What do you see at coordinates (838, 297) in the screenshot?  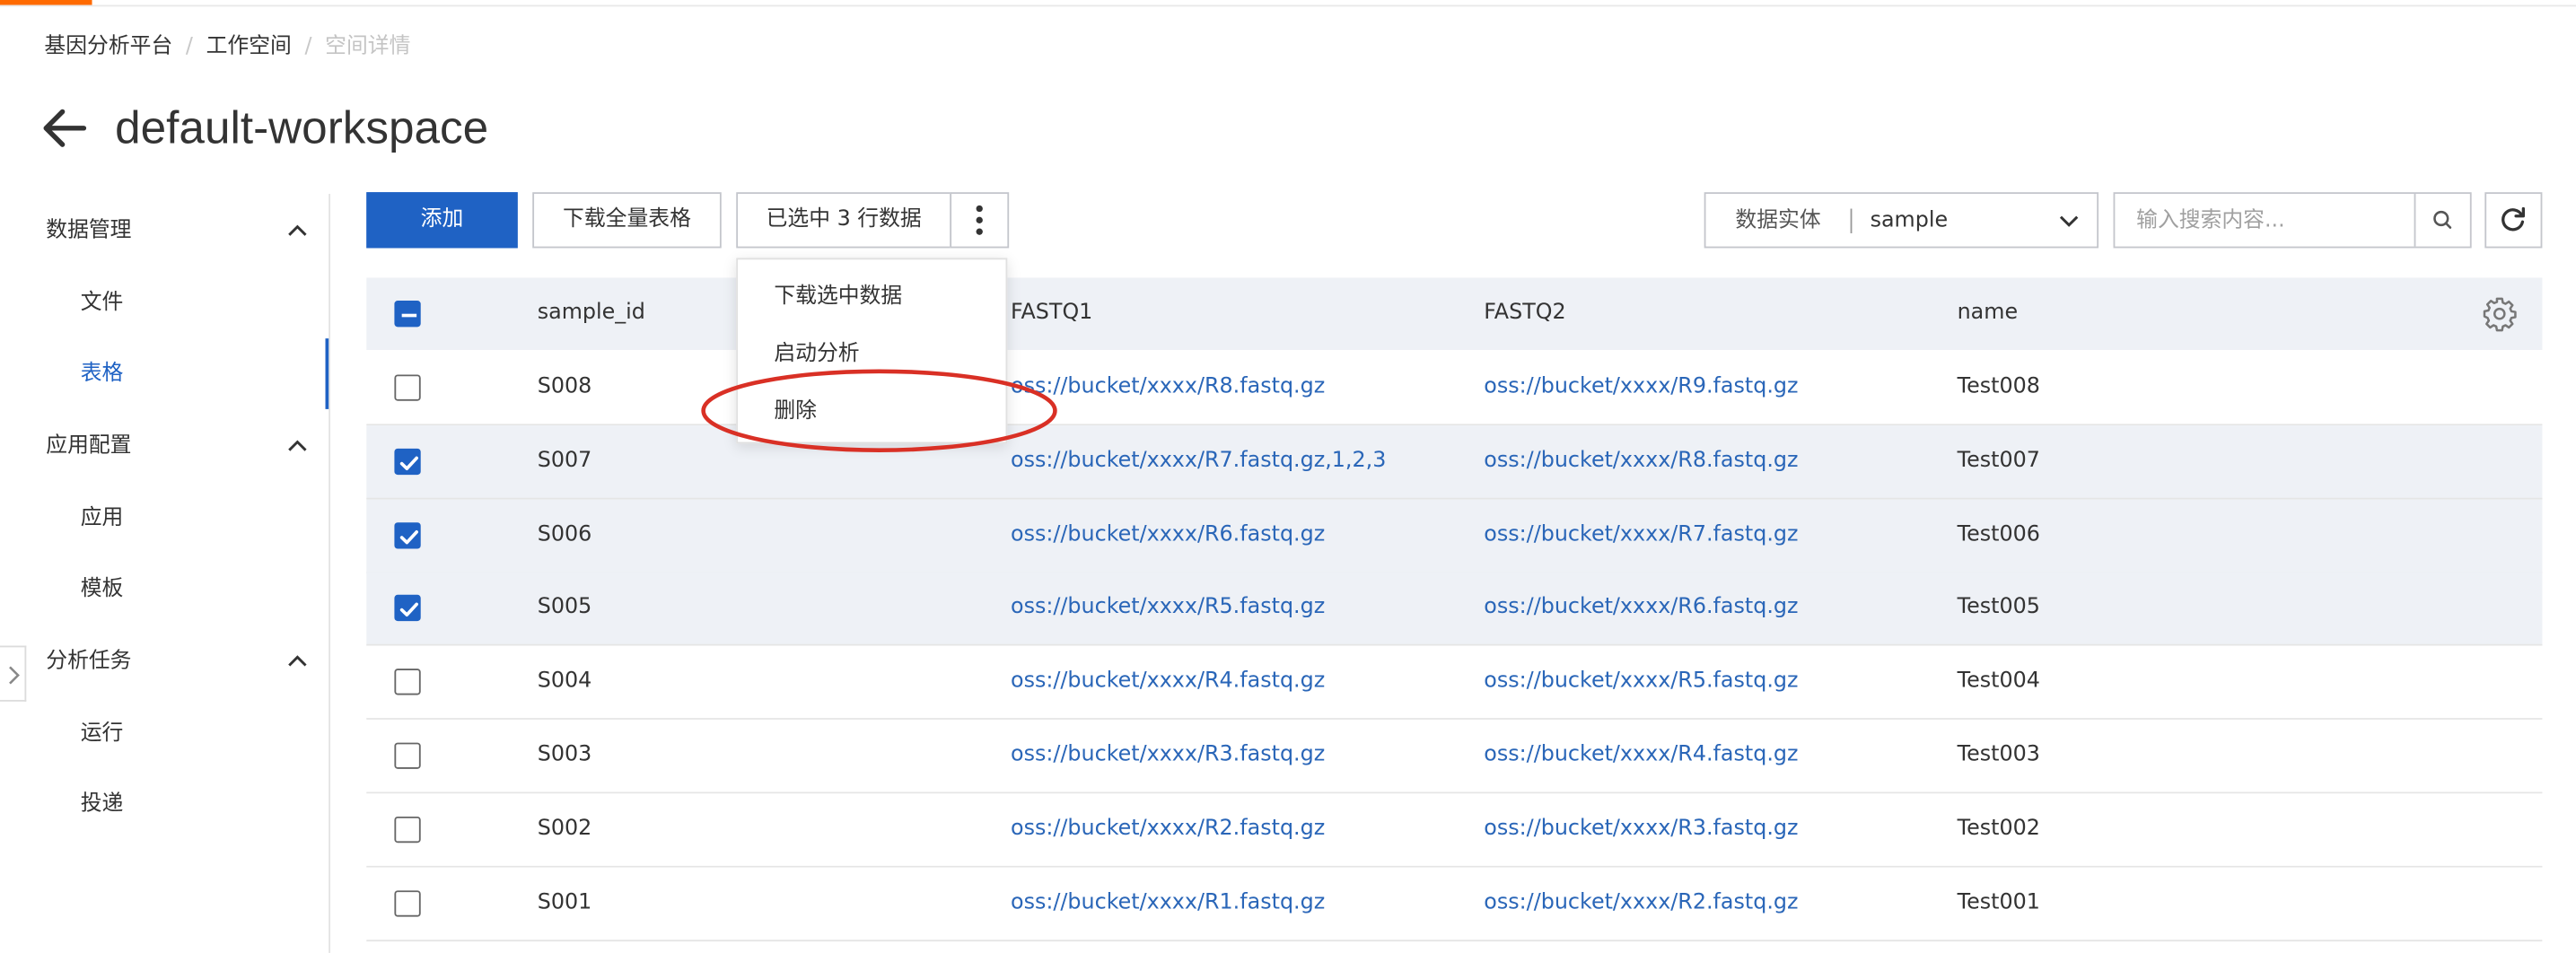 I see `menu-item-download-selected: 下载选中数据` at bounding box center [838, 297].